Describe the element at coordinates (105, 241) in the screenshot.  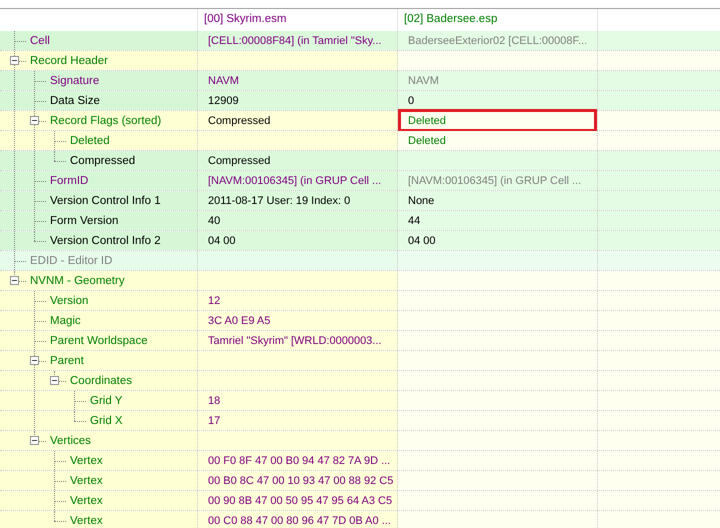
I see `field-label: Version Control Info 2` at that location.